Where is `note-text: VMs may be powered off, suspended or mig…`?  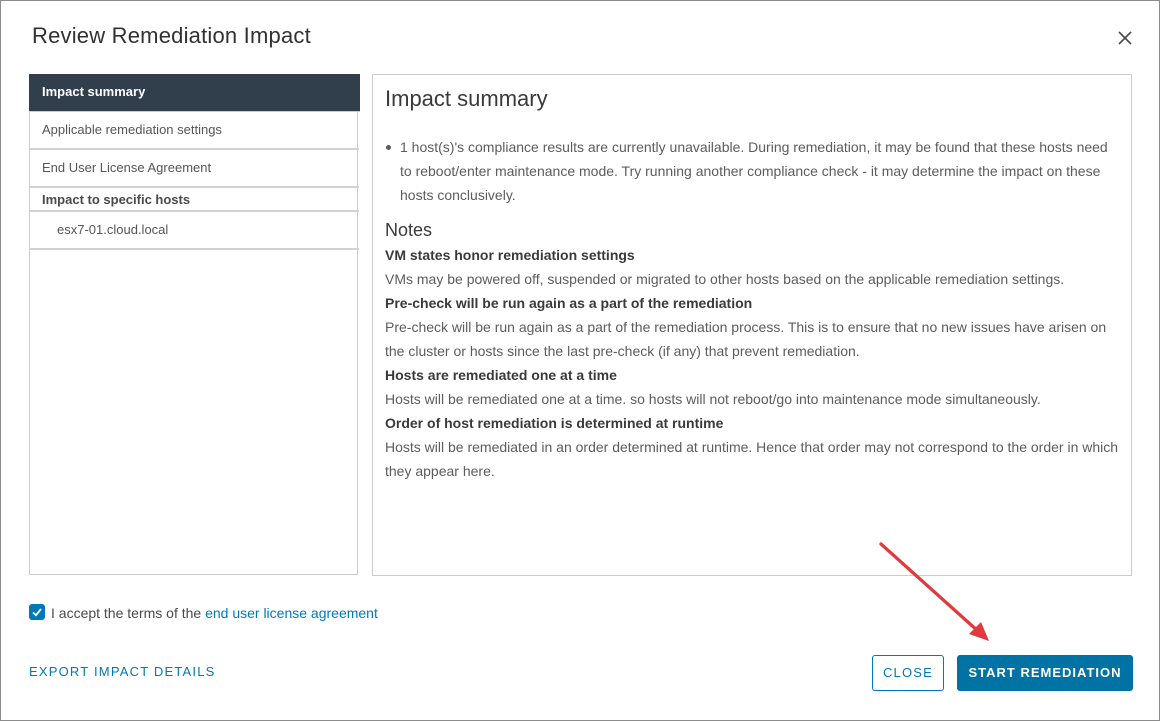
note-text: VMs may be powered off, suspended or mig… is located at coordinates (725, 279).